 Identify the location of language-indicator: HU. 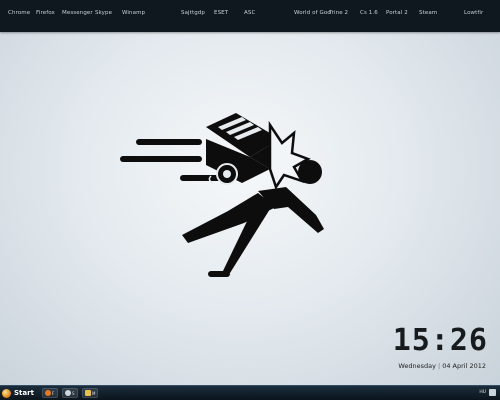
(482, 392).